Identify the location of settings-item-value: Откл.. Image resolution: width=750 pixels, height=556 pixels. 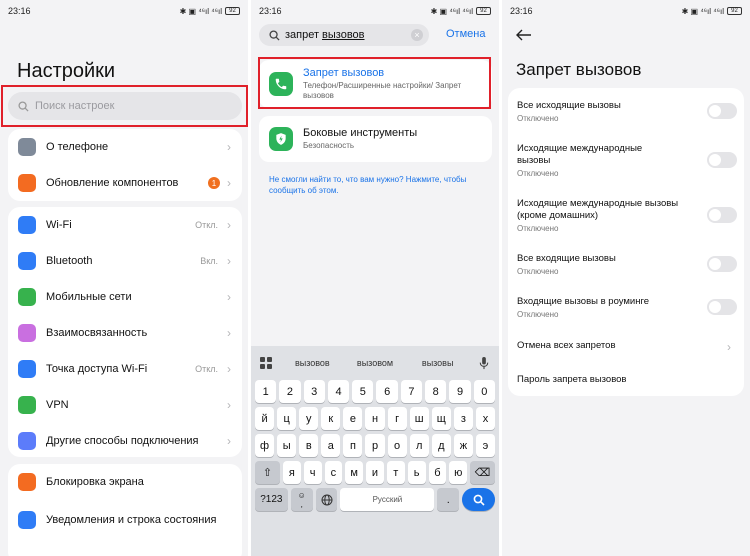
(206, 369).